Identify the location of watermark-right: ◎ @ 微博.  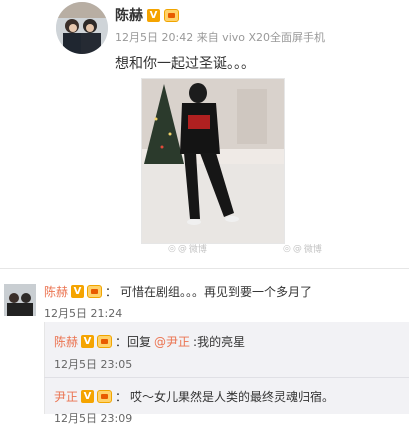
(302, 249).